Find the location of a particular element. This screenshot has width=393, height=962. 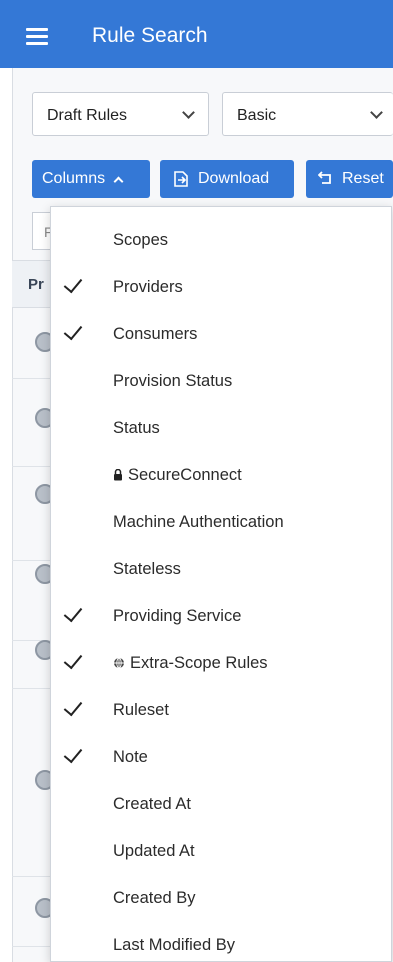

column-option-last-modified-by: Last Modified By is located at coordinates (221, 943).